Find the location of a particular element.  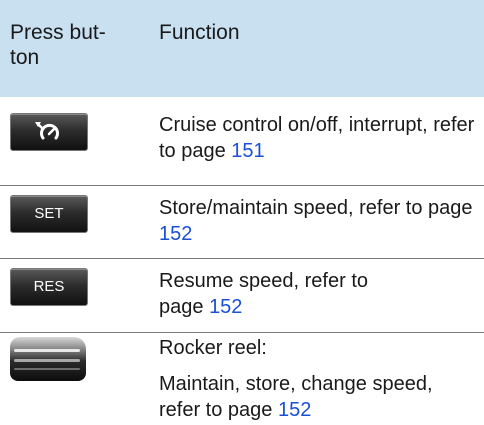

set-button: SET is located at coordinates (49, 214).